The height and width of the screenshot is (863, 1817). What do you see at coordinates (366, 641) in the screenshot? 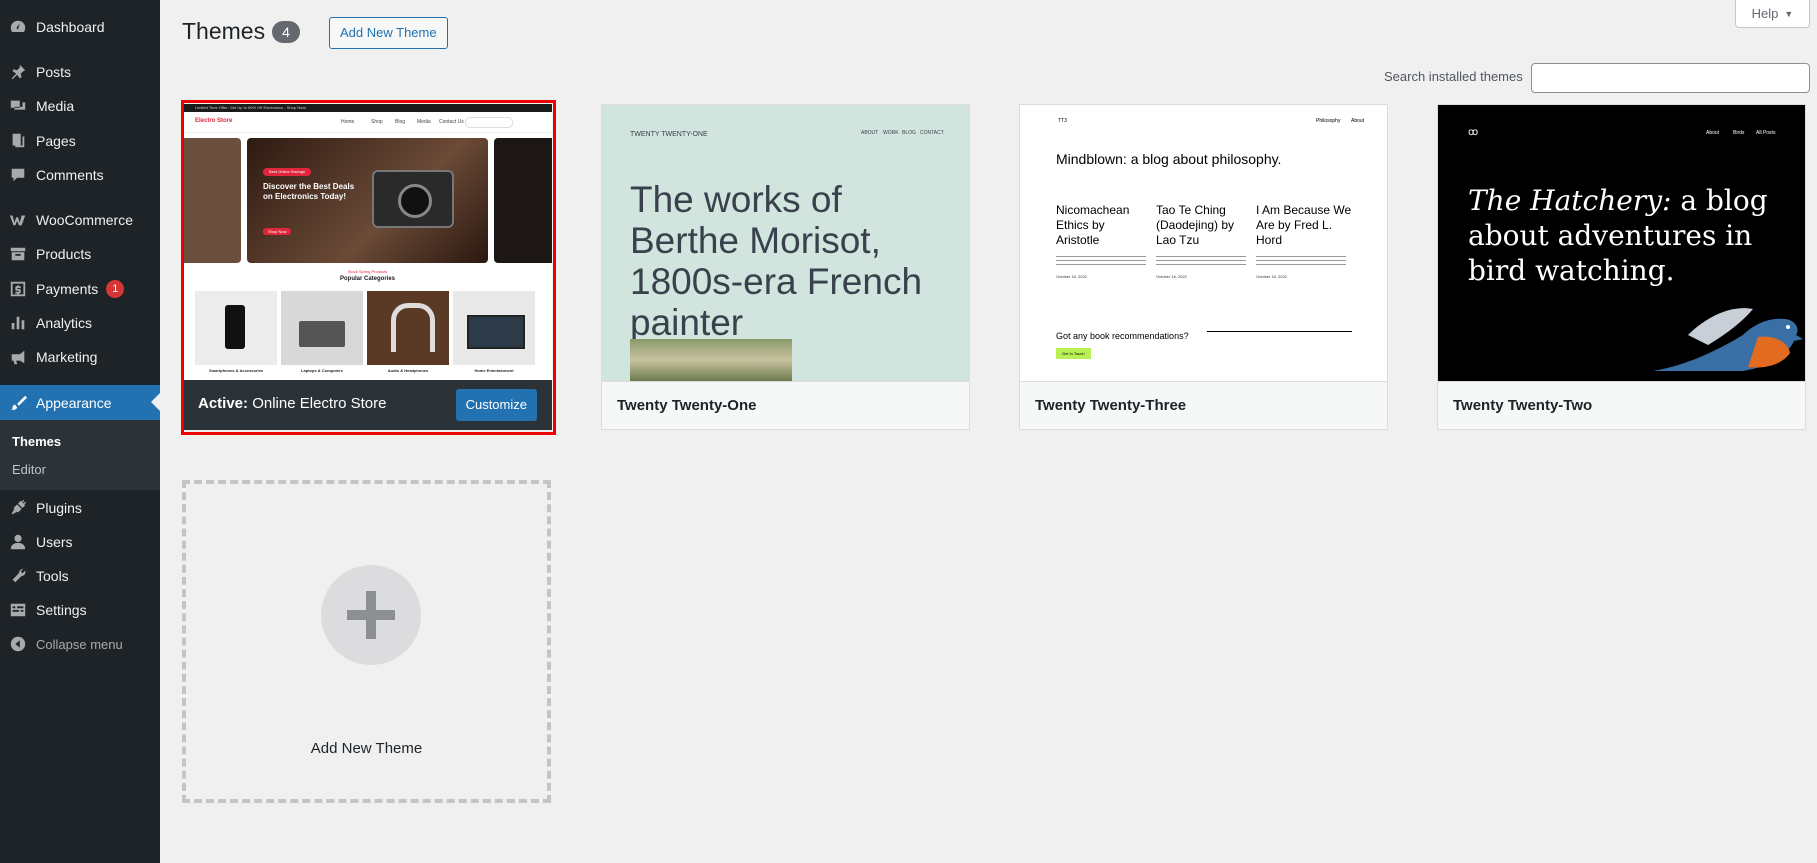
I see `add-new-theme-card: Add New Theme` at bounding box center [366, 641].